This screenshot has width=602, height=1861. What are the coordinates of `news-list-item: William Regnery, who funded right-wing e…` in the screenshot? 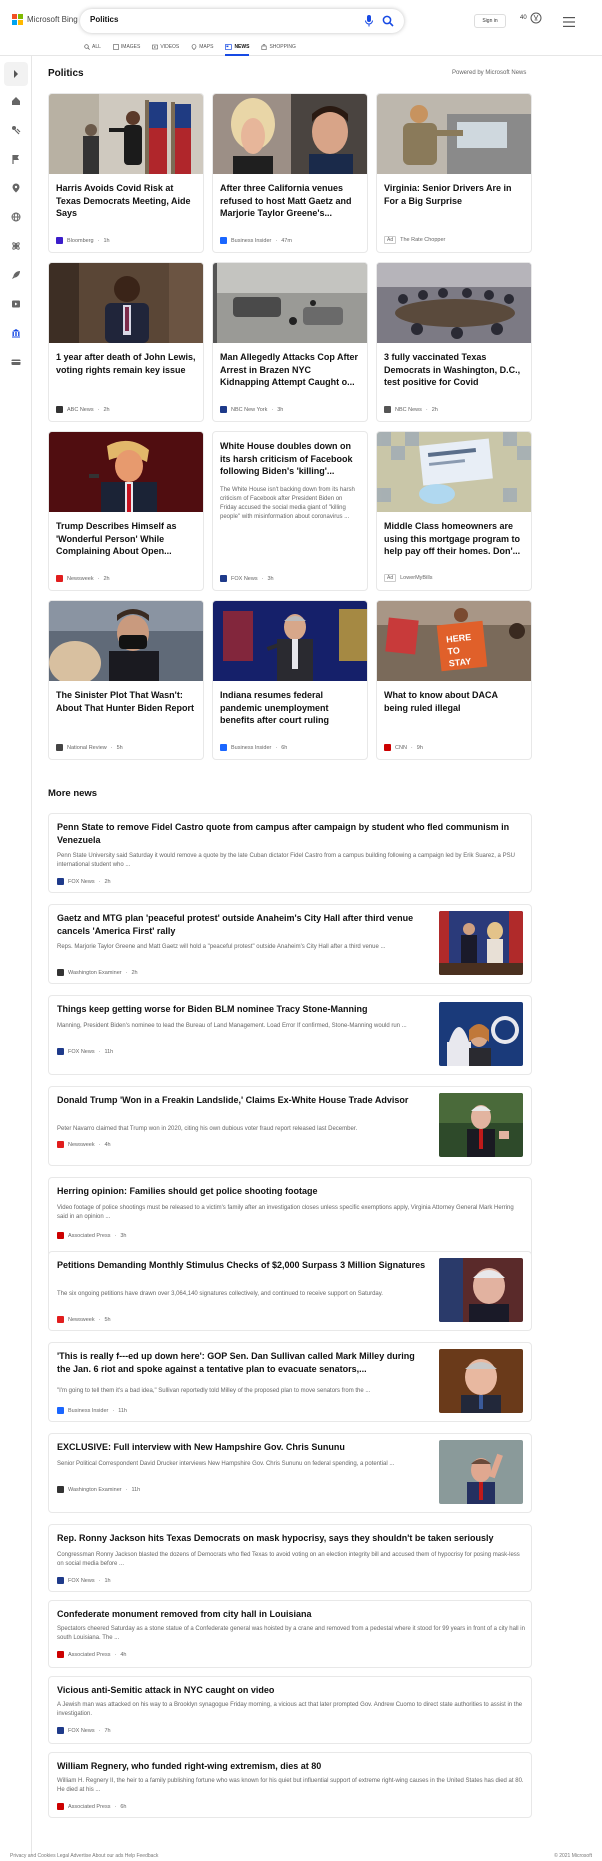 It's located at (290, 1785).